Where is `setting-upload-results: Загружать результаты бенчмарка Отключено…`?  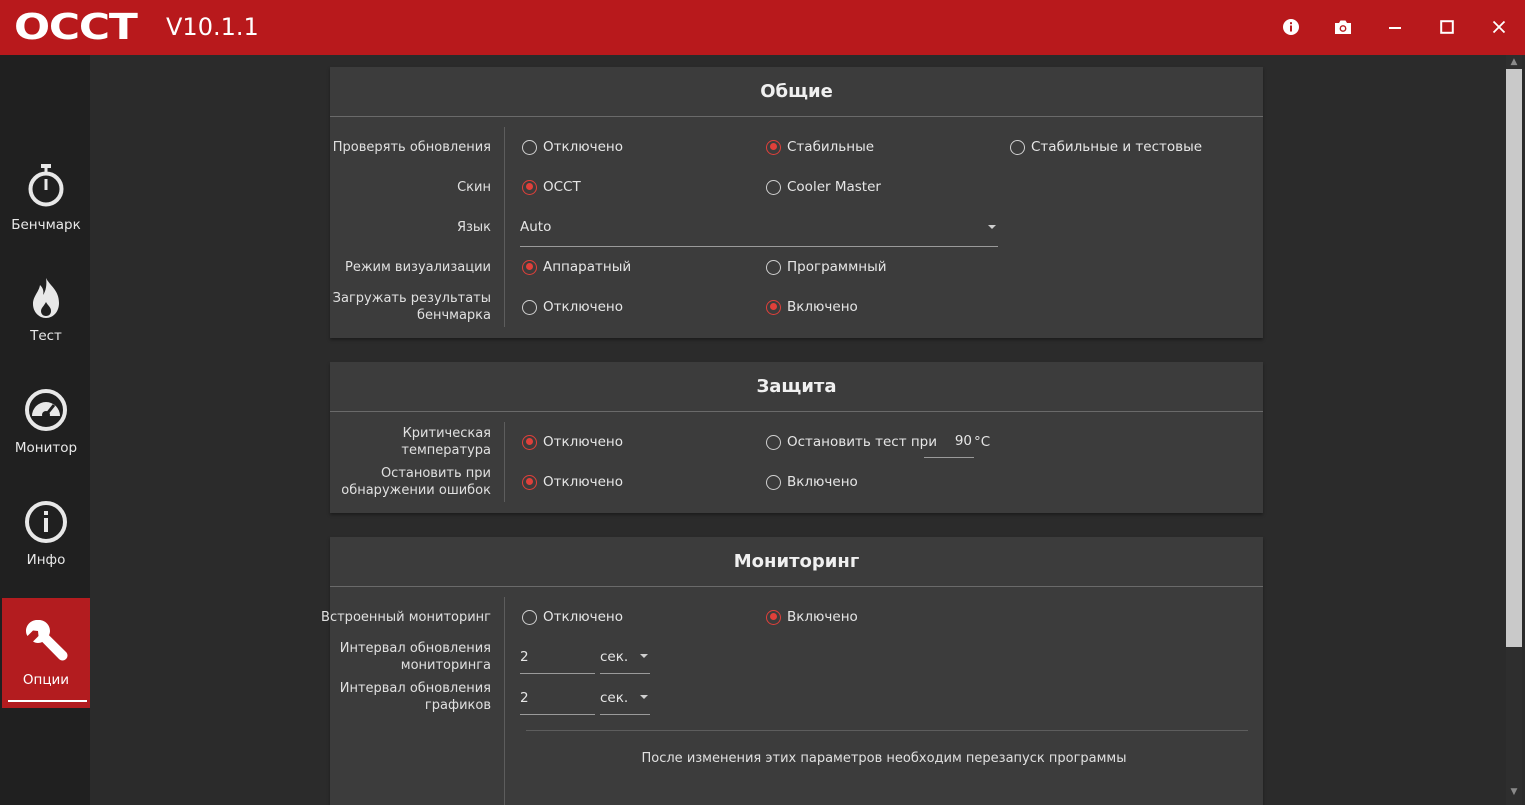
setting-upload-results: Загружать результаты бенчмарка Отключено… is located at coordinates (796, 307).